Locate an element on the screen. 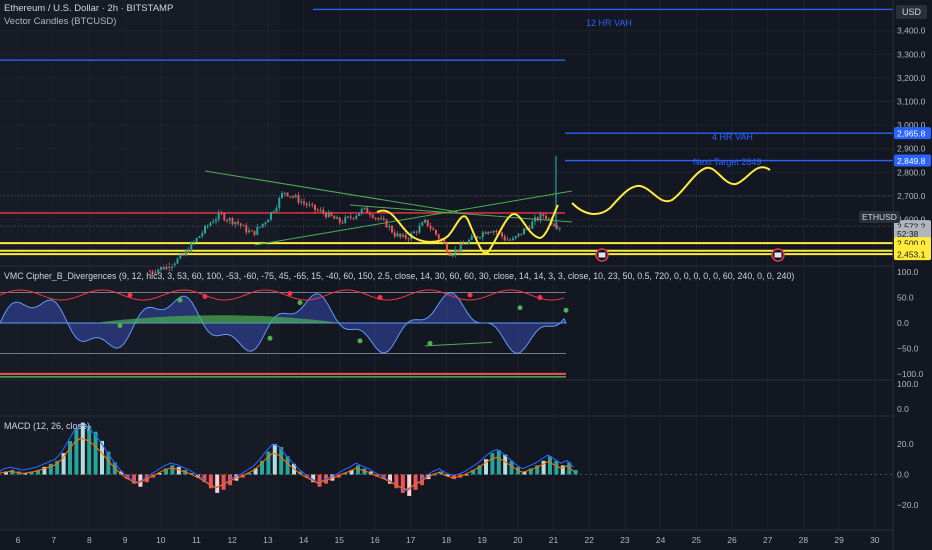  macd-tick-label: 0.0 is located at coordinates (903, 475).